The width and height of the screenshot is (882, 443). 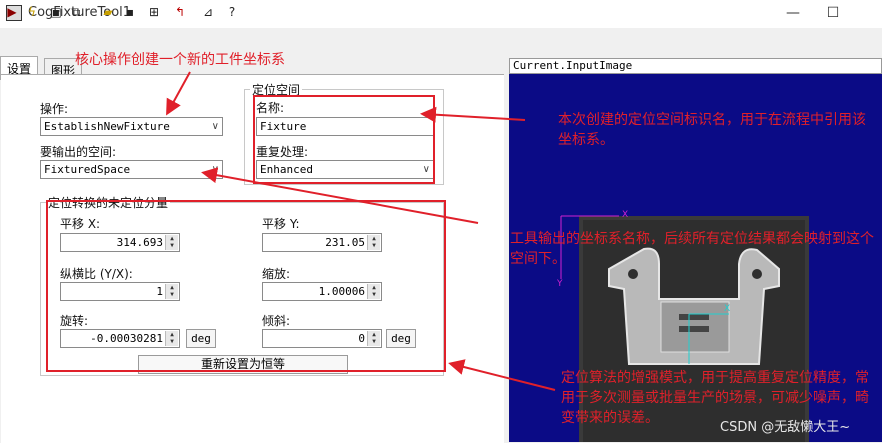 What do you see at coordinates (712, 130) in the screenshot?
I see `annotation-name: 本次创建的定位空间标识名，用于在流程中引用该坐标系。` at bounding box center [712, 130].